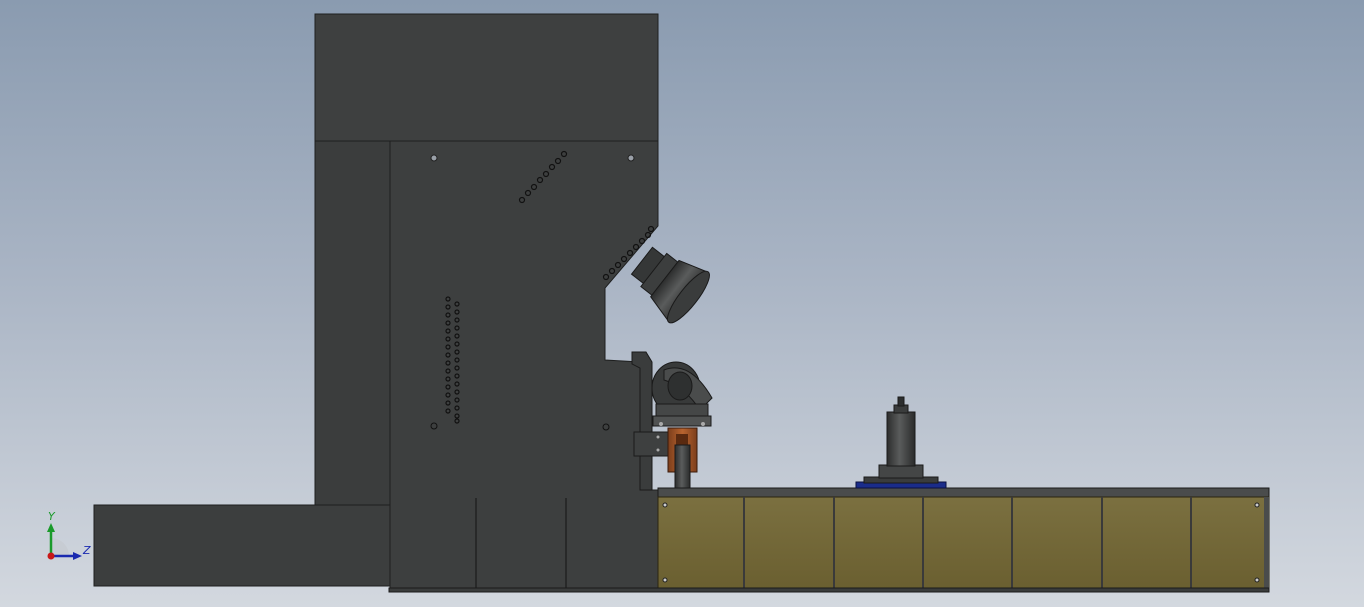  What do you see at coordinates (963, 492) in the screenshot?
I see `worktable-top-rail` at bounding box center [963, 492].